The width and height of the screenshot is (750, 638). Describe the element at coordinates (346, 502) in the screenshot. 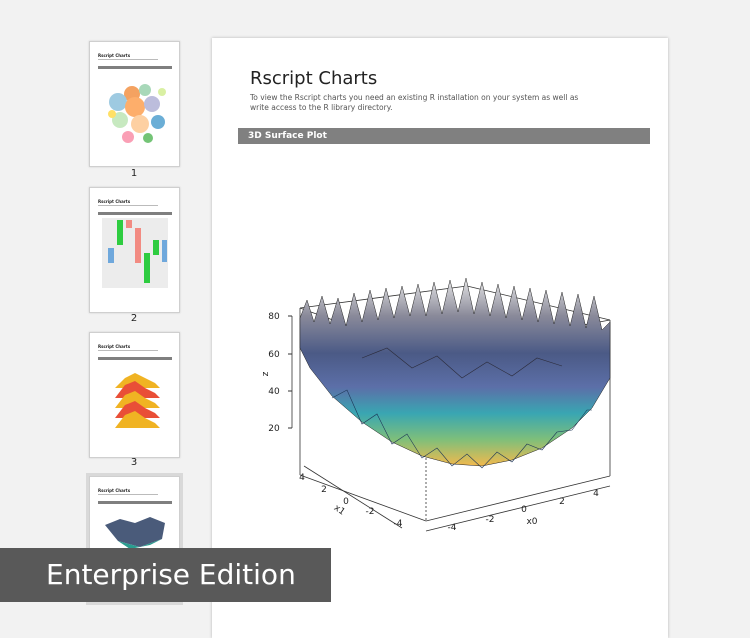

I see `x1-tick: 0` at that location.